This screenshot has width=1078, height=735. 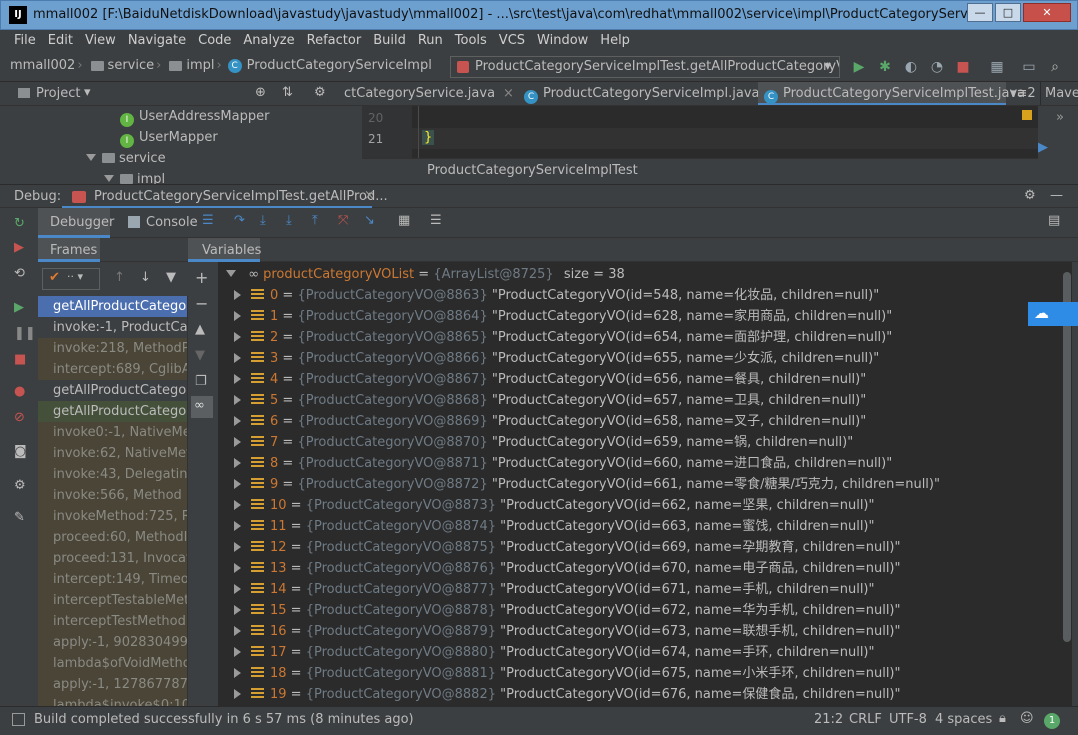 What do you see at coordinates (112, 642) in the screenshot?
I see `stack-frame: apply:-1, 902830499 (org.junit)` at bounding box center [112, 642].